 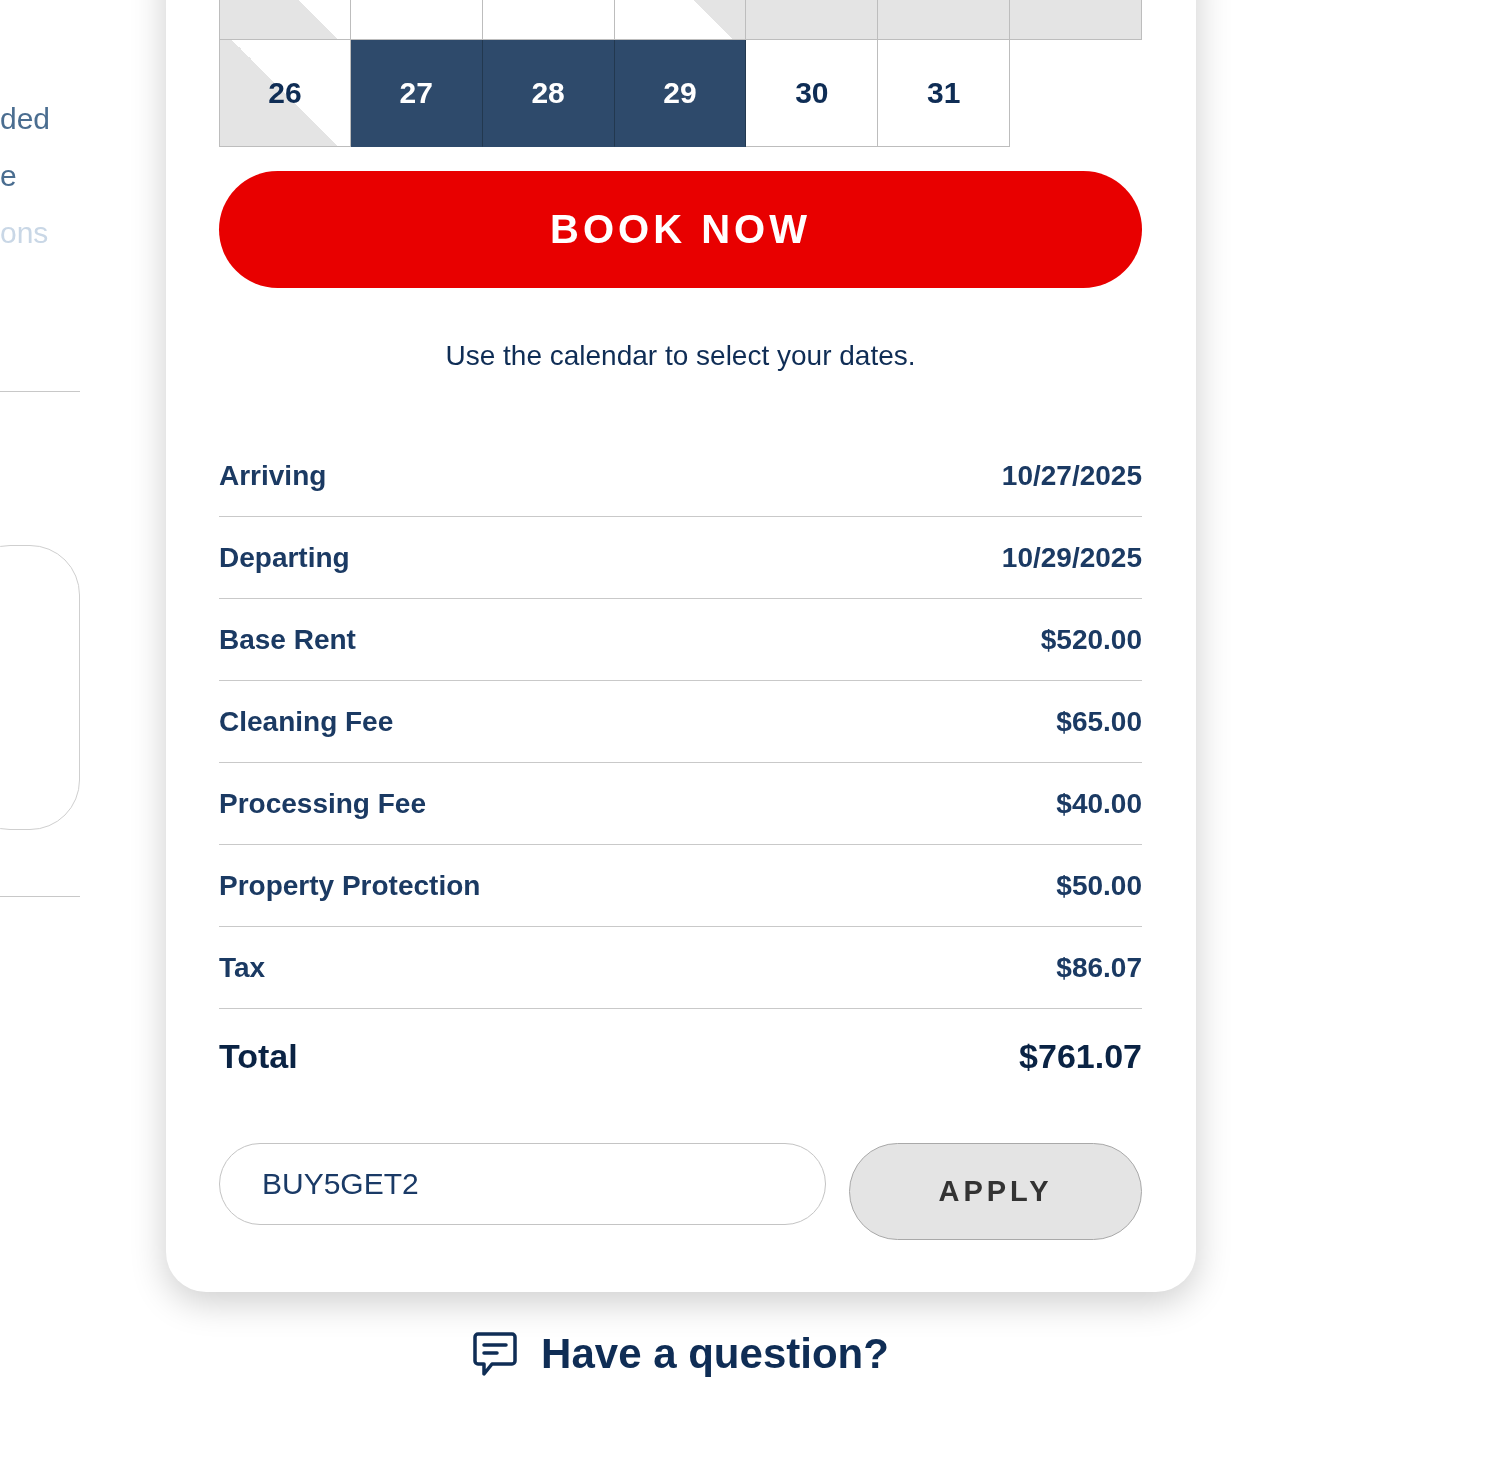 I want to click on summary-value: $50.00, so click(x=1099, y=885).